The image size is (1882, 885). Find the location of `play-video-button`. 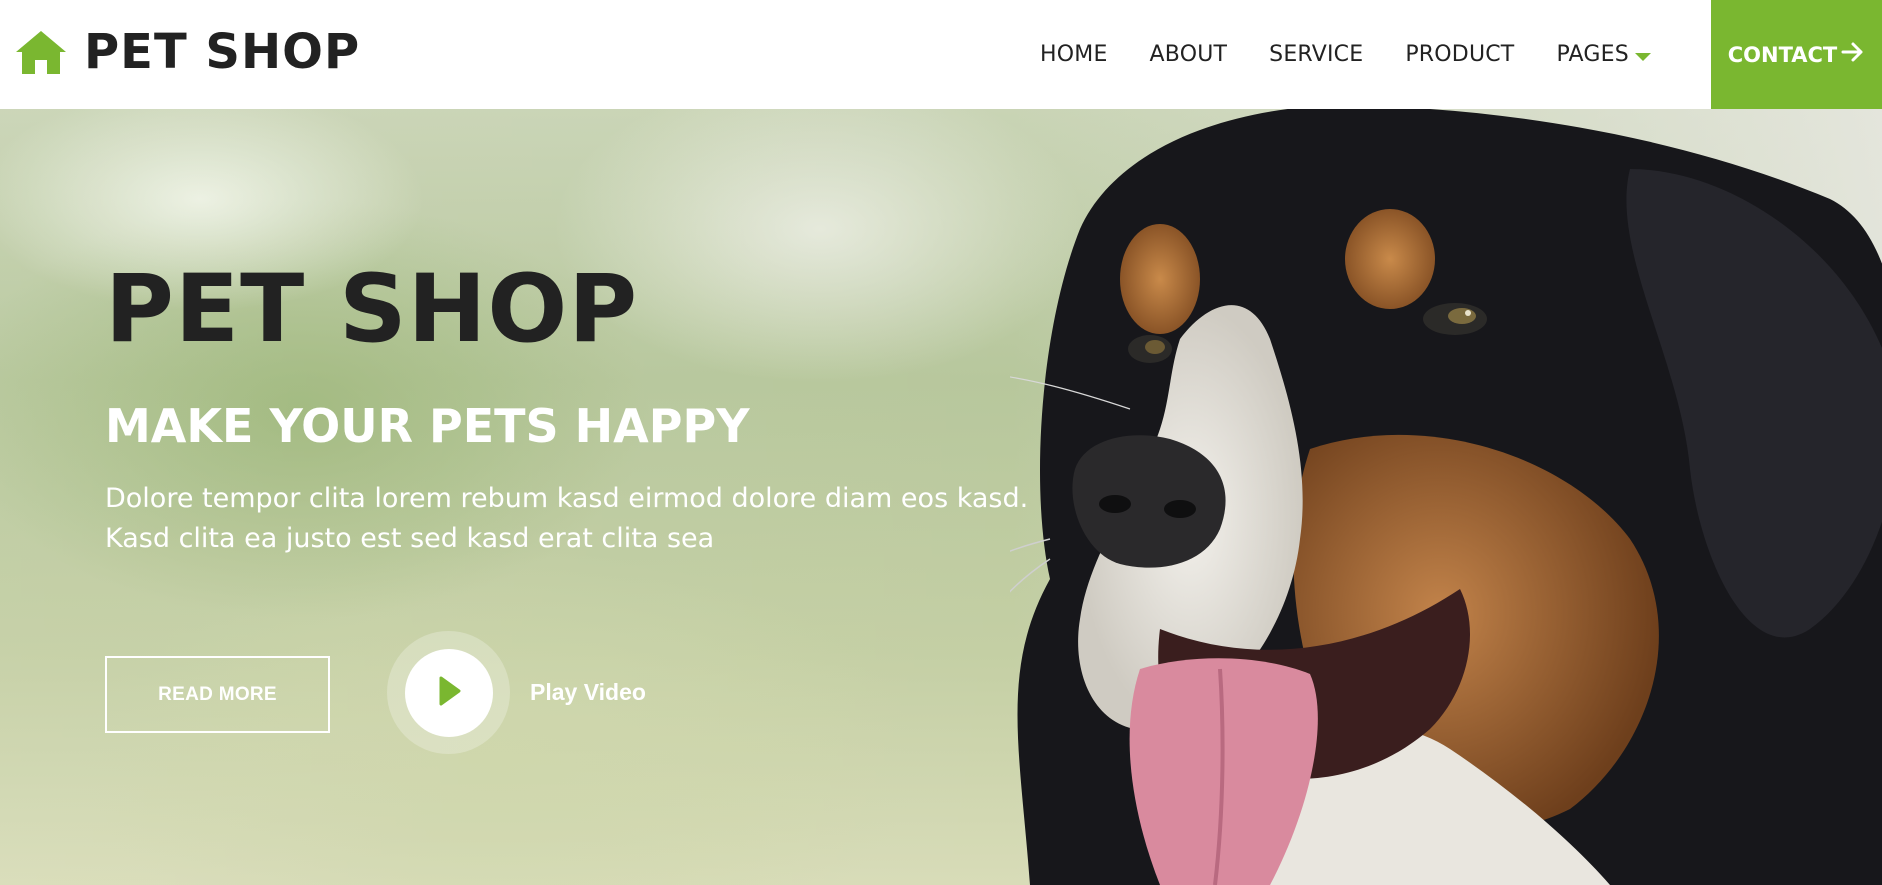

play-video-button is located at coordinates (448, 692).